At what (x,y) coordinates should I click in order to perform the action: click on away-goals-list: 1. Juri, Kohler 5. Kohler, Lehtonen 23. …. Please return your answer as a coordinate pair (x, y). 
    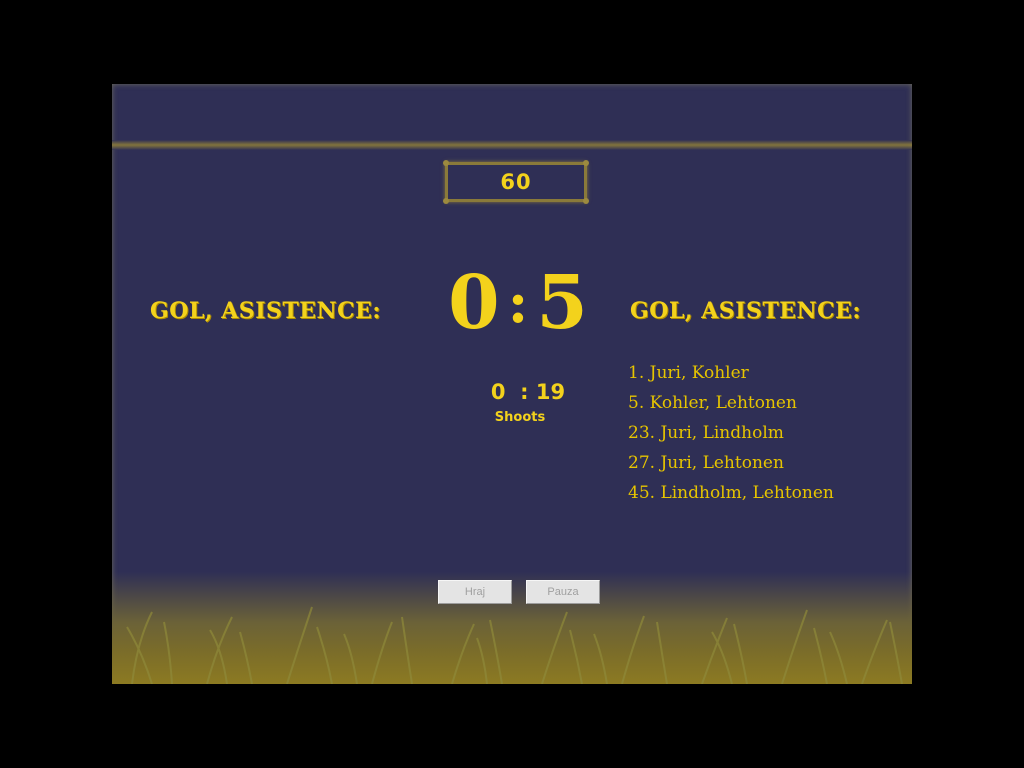
    Looking at the image, I should click on (731, 433).